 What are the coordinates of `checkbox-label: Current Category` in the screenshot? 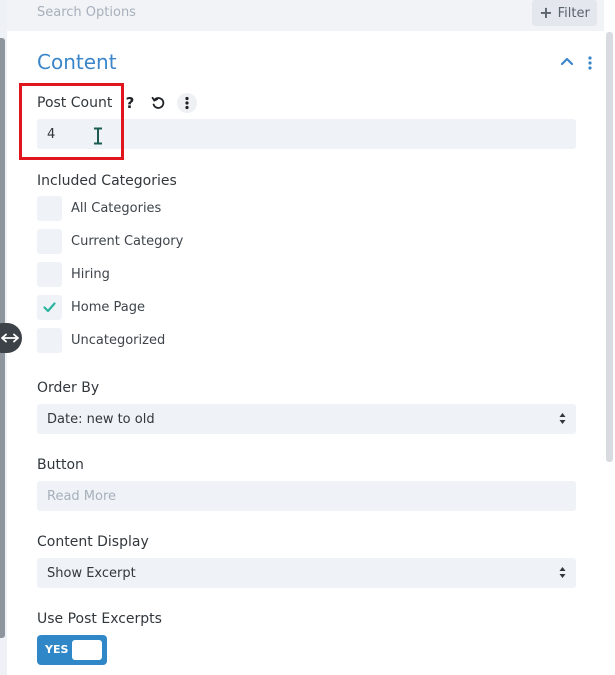 It's located at (127, 241).